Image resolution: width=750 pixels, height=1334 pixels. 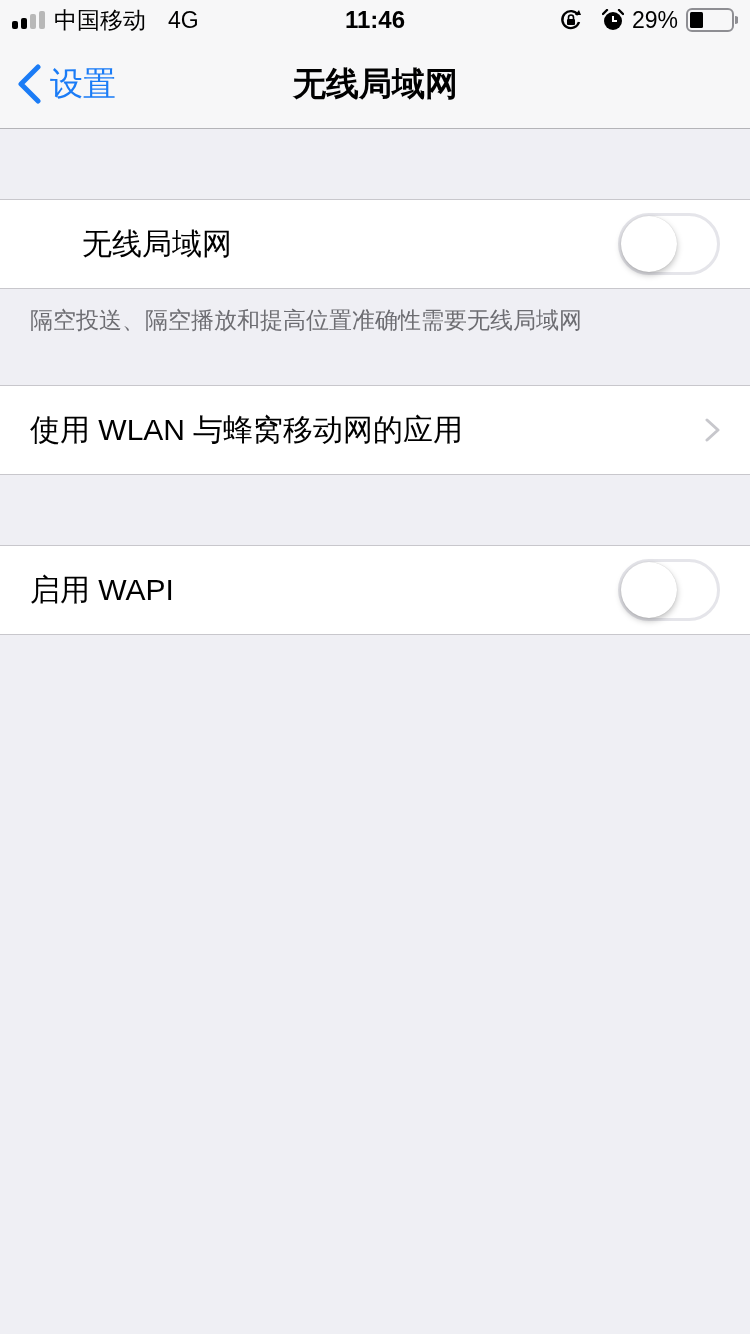 What do you see at coordinates (100, 20) in the screenshot?
I see `carrier-name: 中国移动` at bounding box center [100, 20].